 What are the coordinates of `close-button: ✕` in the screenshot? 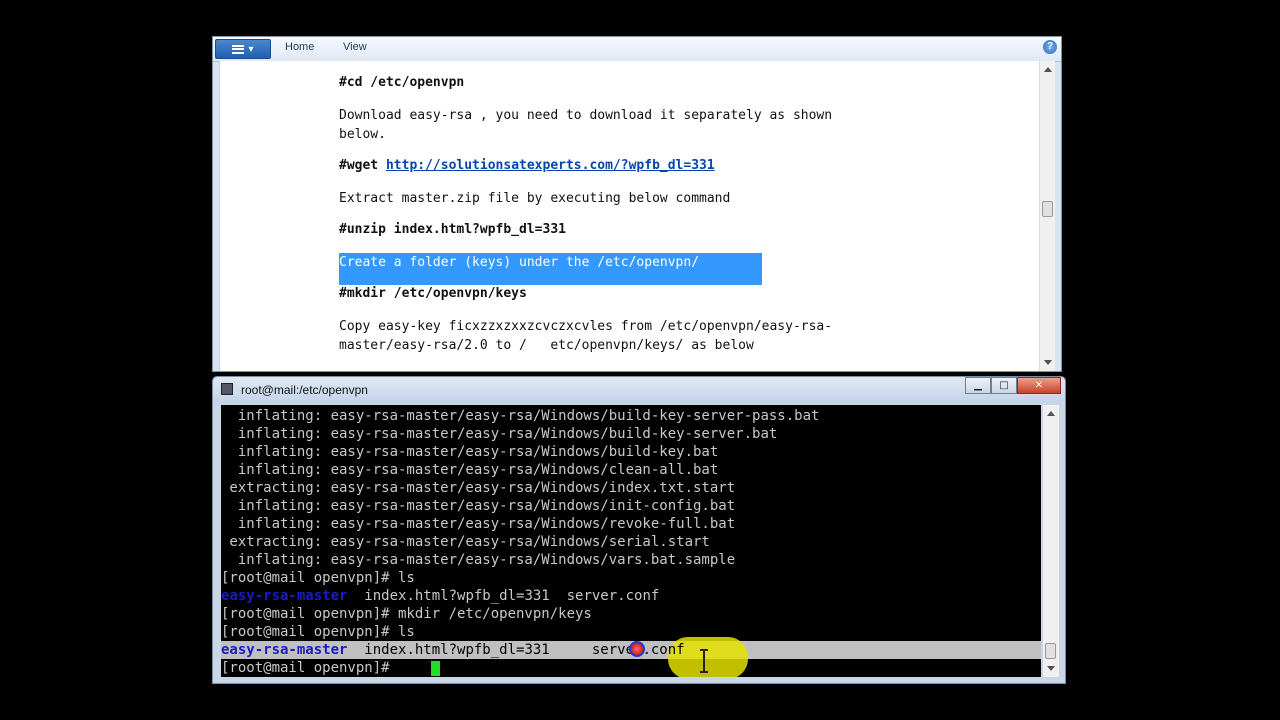 It's located at (1039, 385).